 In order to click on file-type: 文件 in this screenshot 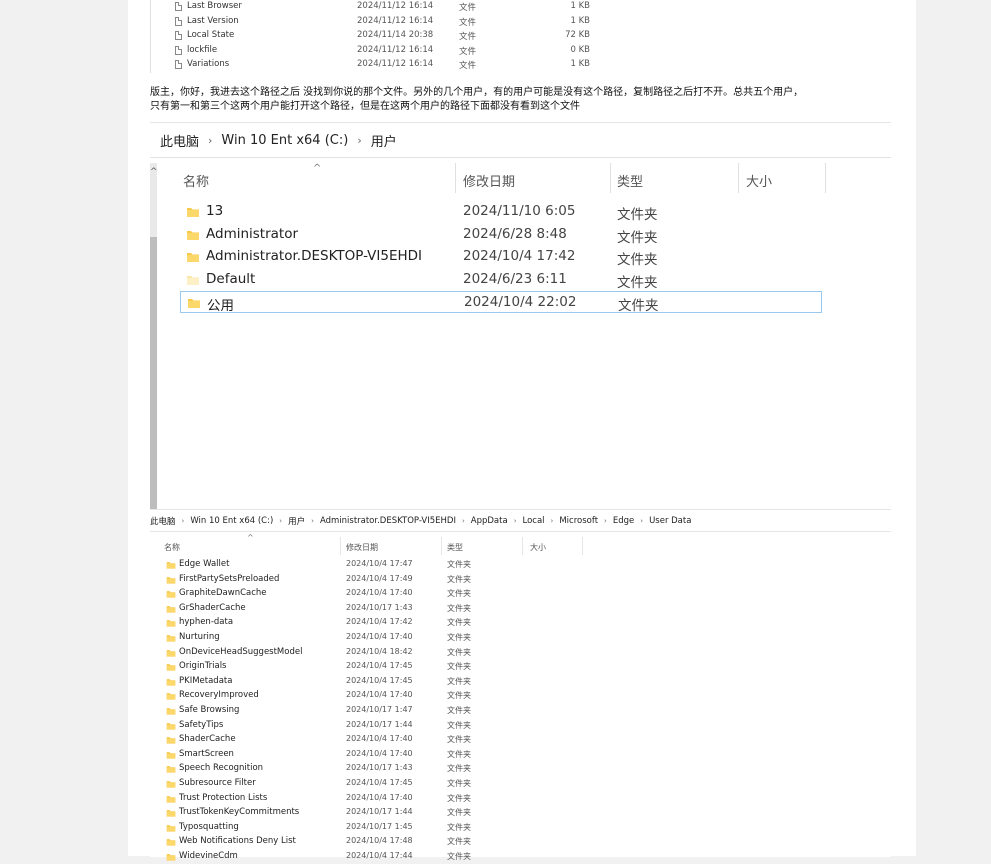, I will do `click(468, 37)`.